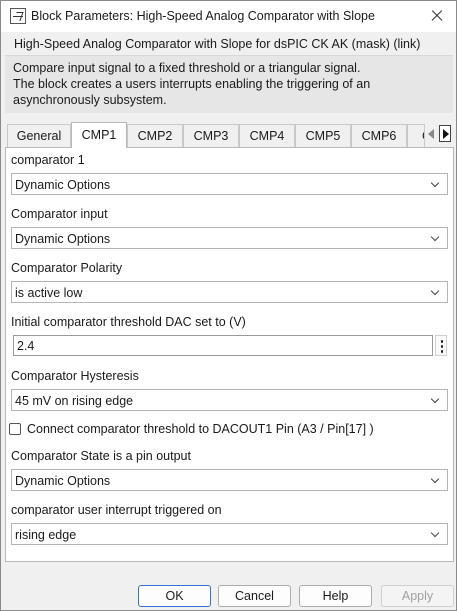 The width and height of the screenshot is (457, 611). Describe the element at coordinates (48, 160) in the screenshot. I see `comparator-label: comparator 1` at that location.